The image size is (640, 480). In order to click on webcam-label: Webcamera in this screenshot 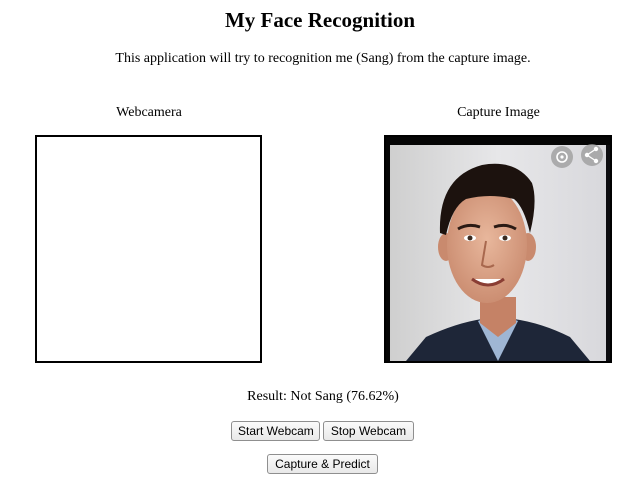, I will do `click(149, 112)`.